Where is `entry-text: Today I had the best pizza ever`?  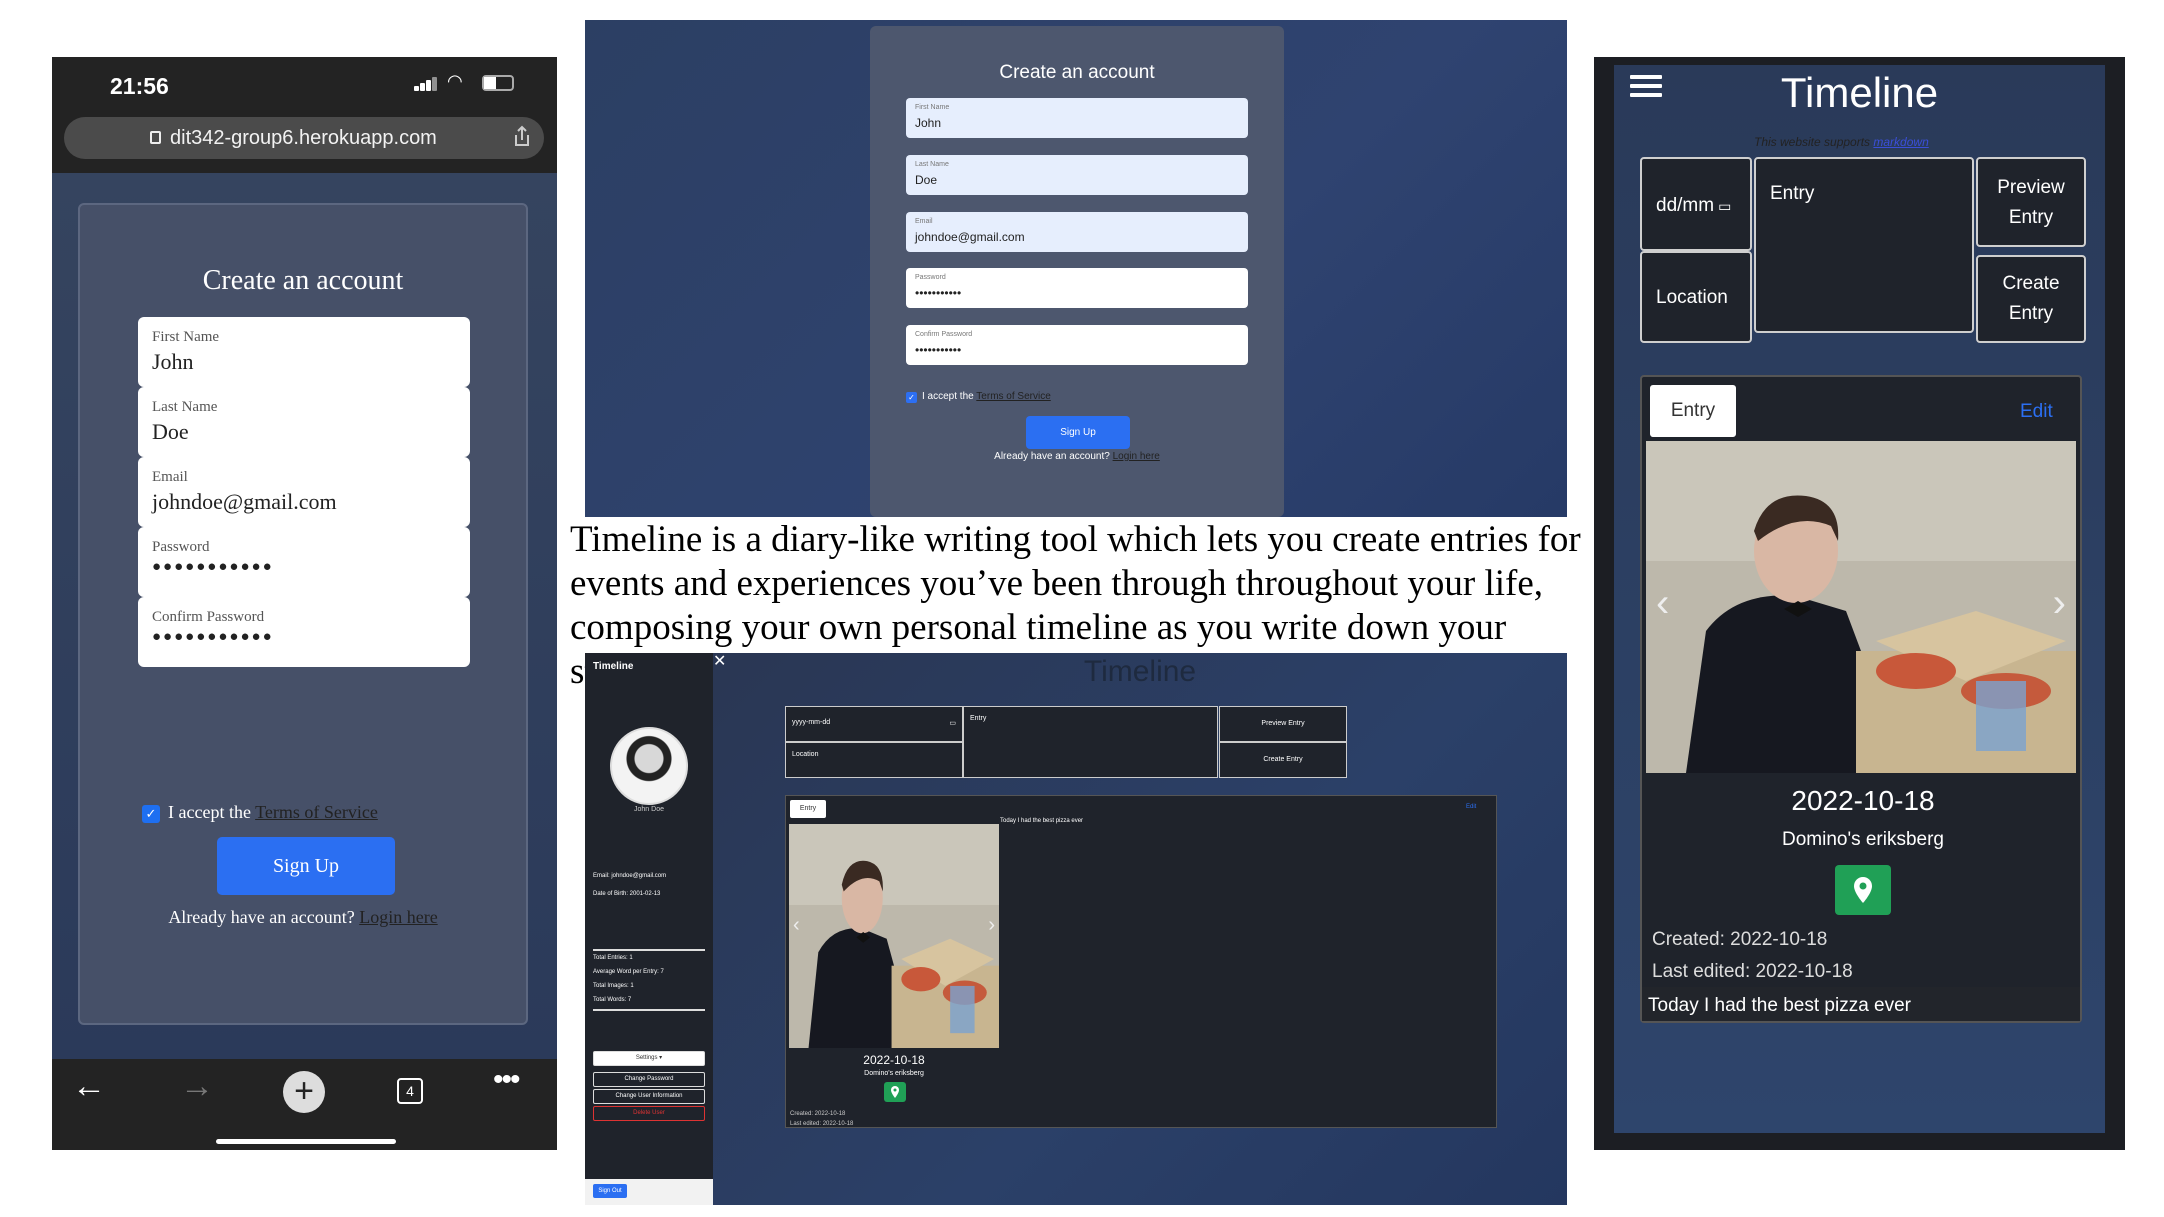
entry-text: Today I had the best pizza ever is located at coordinates (1861, 1004).